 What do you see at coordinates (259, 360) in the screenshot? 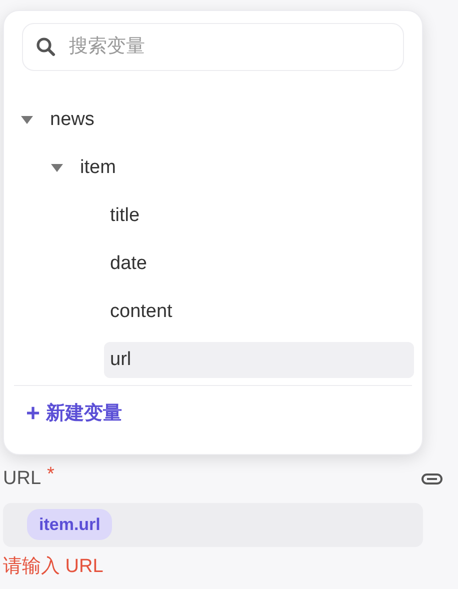
I see `tree-item: url` at bounding box center [259, 360].